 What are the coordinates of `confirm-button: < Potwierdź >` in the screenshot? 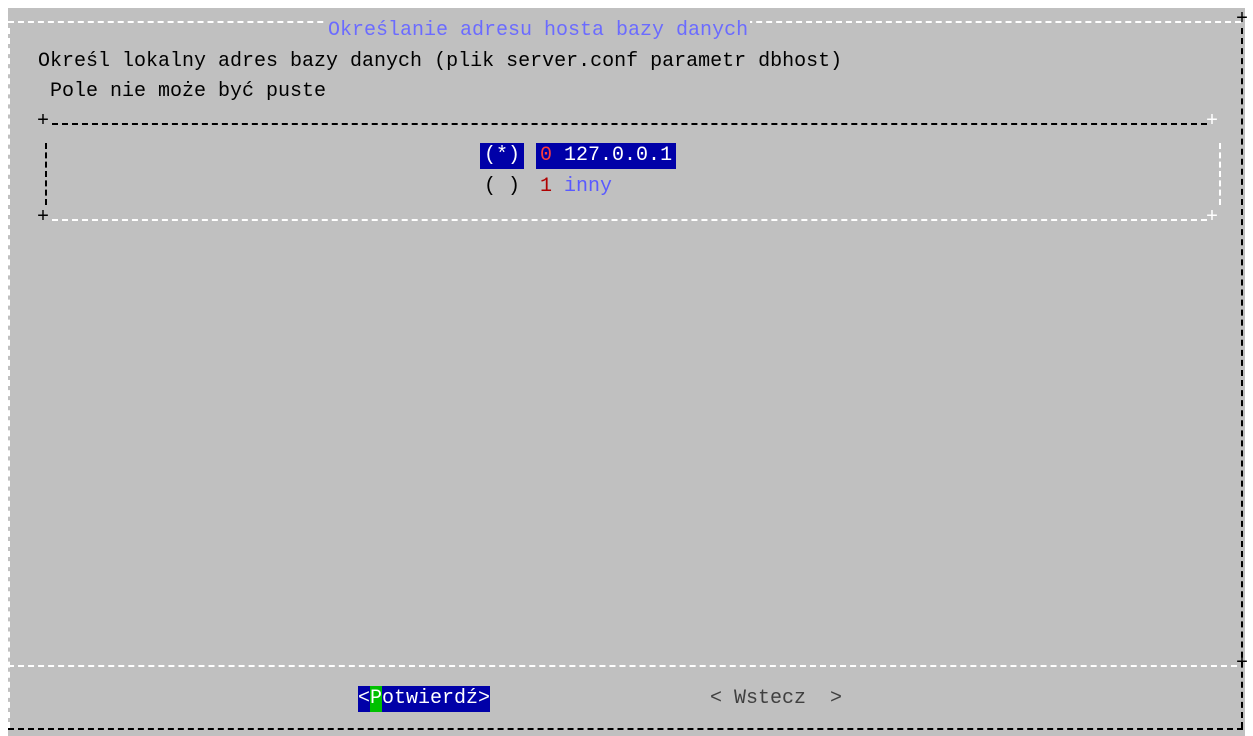 It's located at (424, 699).